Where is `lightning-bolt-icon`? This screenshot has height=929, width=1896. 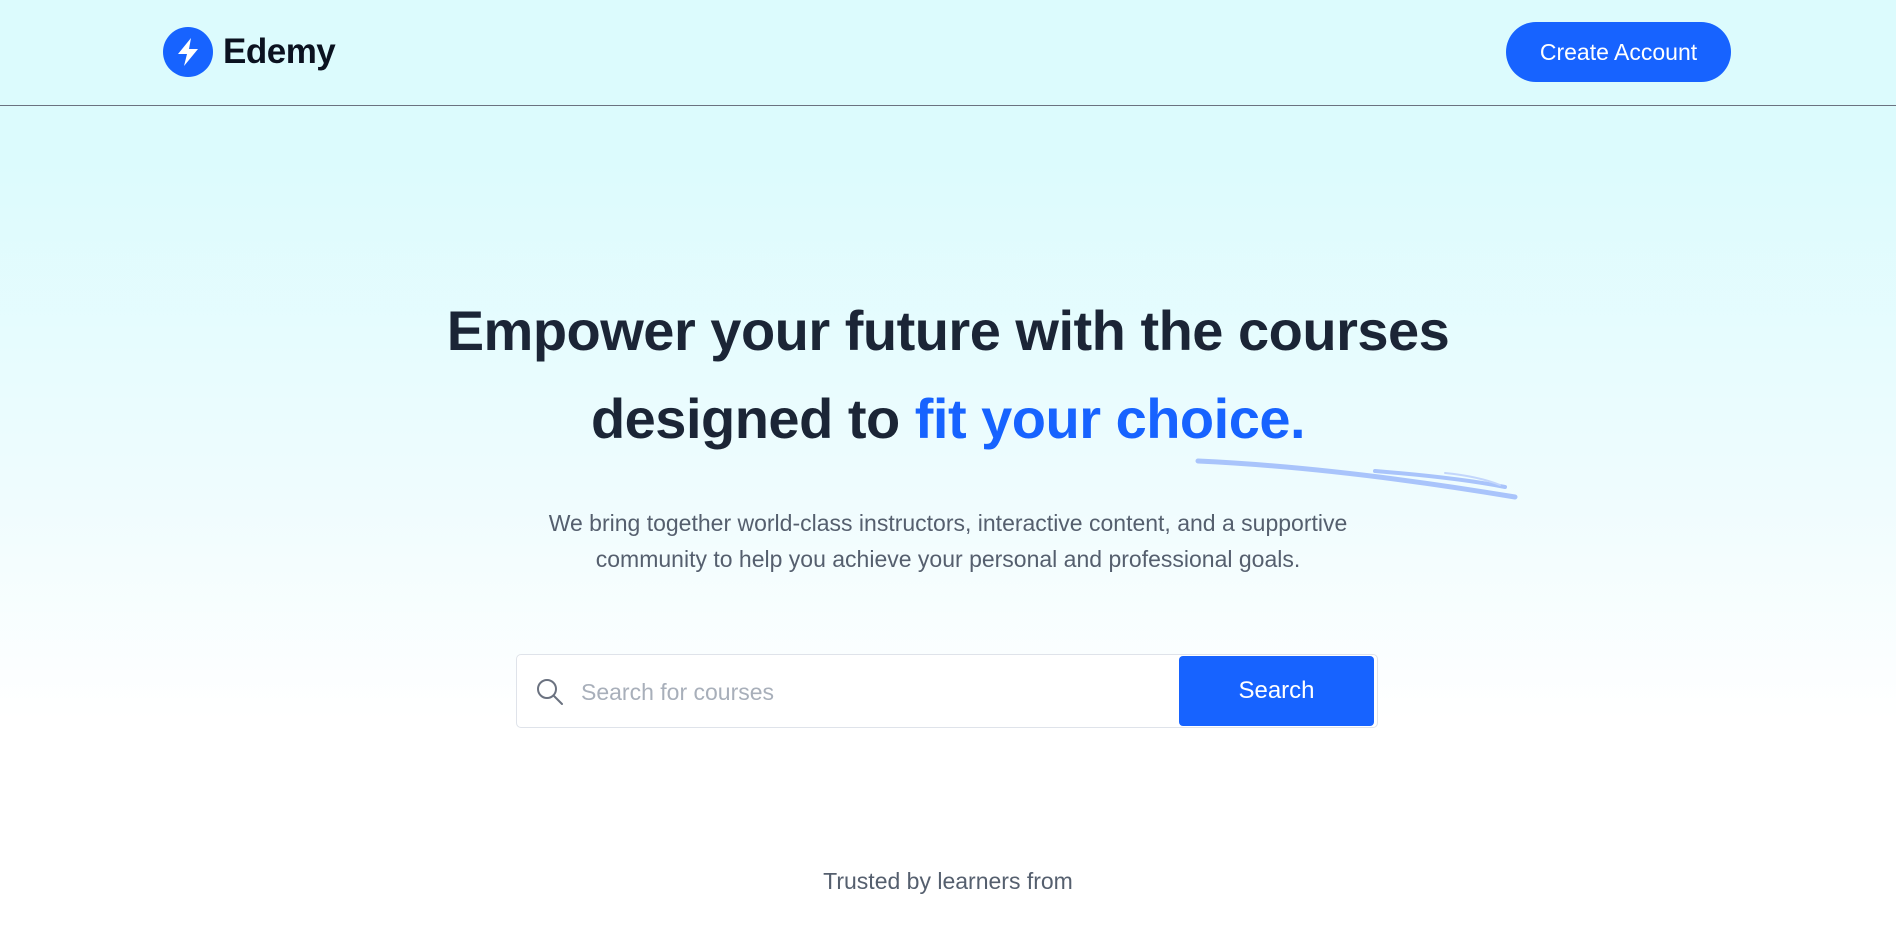 lightning-bolt-icon is located at coordinates (188, 52).